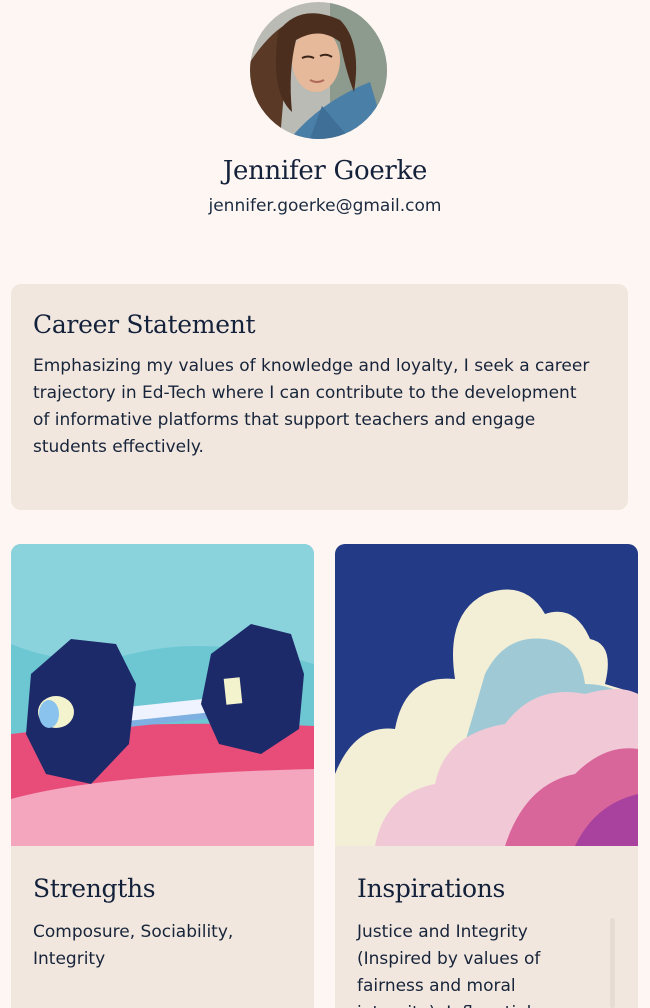 This screenshot has height=1008, width=650. What do you see at coordinates (162, 695) in the screenshot?
I see `dumbbell-illustration` at bounding box center [162, 695].